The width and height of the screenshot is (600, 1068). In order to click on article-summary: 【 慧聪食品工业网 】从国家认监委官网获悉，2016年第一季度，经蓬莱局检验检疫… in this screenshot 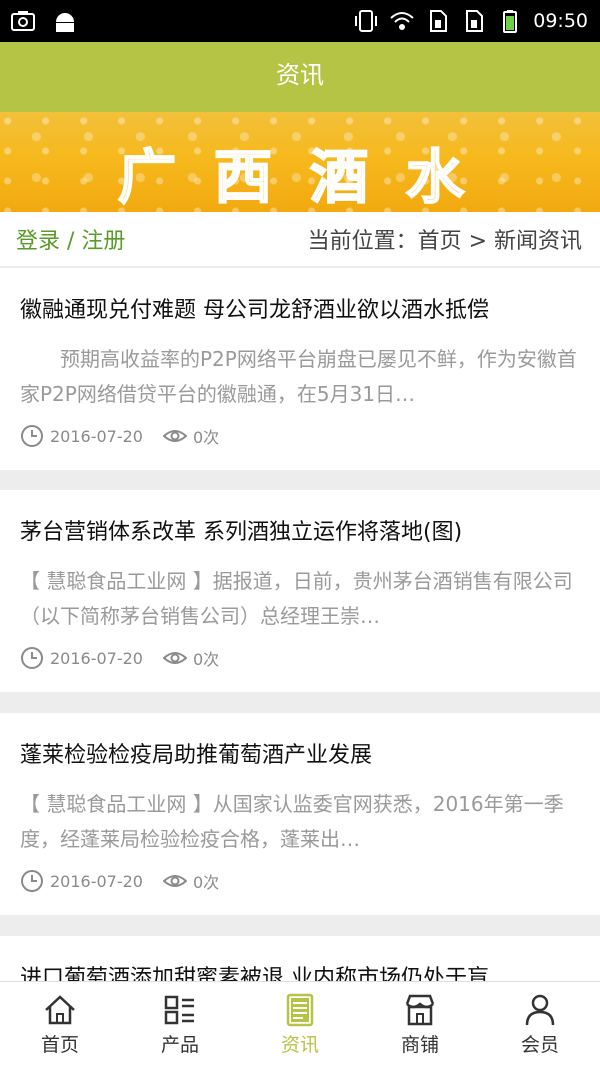, I will do `click(292, 821)`.